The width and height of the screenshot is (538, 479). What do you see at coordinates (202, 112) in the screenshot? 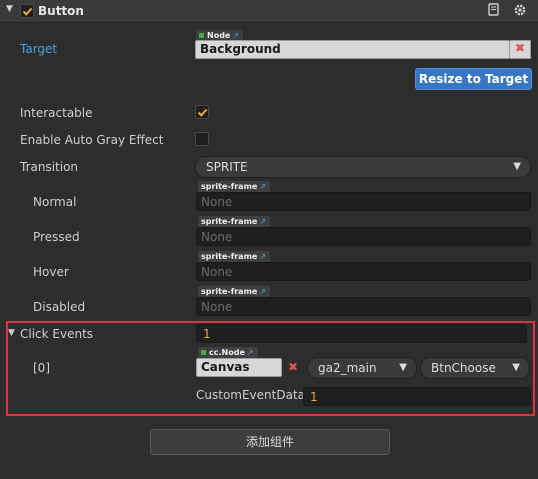
I see `interactable-checkbox` at bounding box center [202, 112].